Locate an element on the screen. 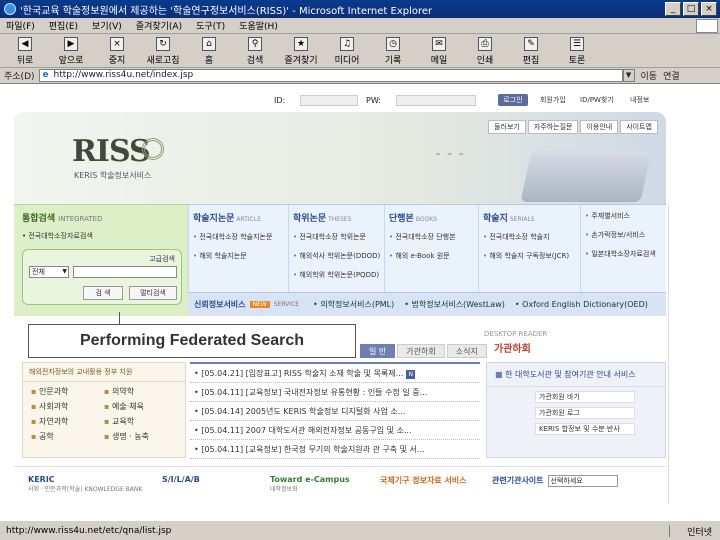  links-button: 연결 is located at coordinates (671, 75).